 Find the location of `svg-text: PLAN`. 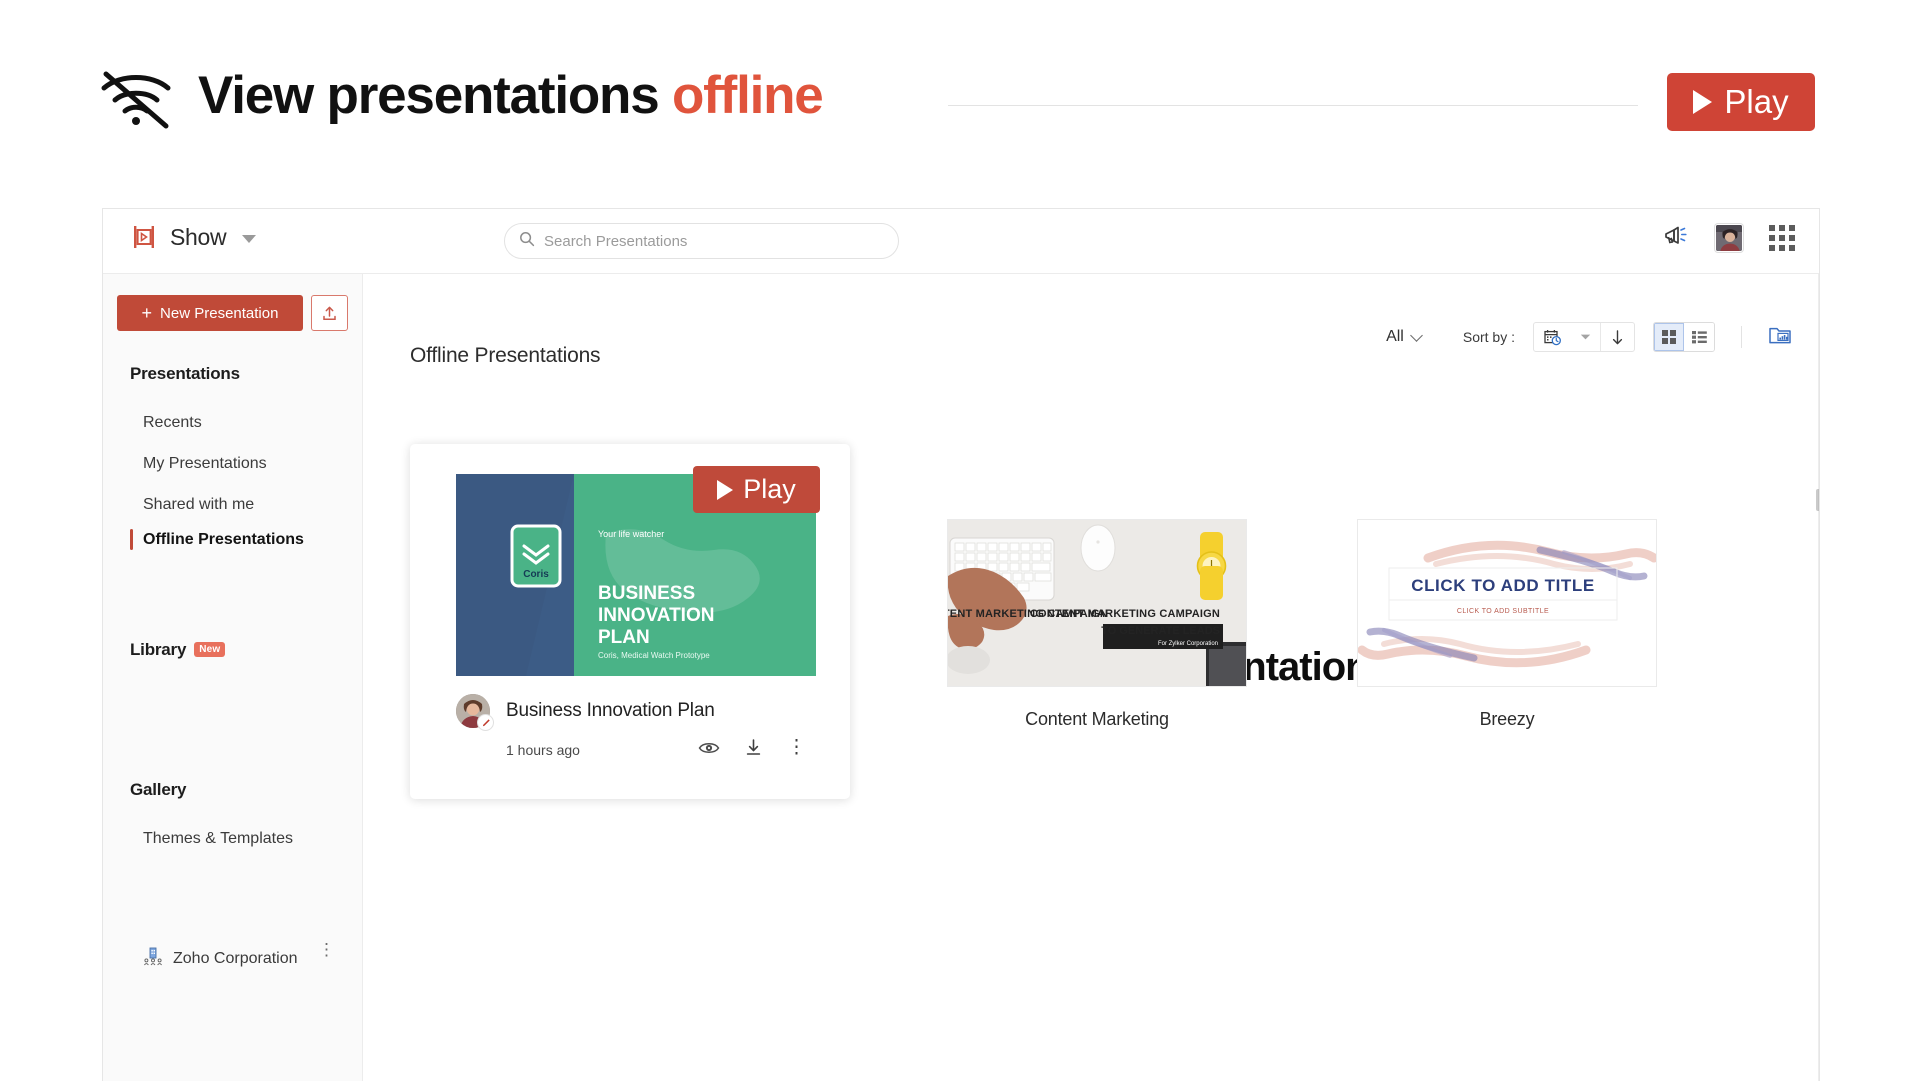

svg-text: PLAN is located at coordinates (624, 637).